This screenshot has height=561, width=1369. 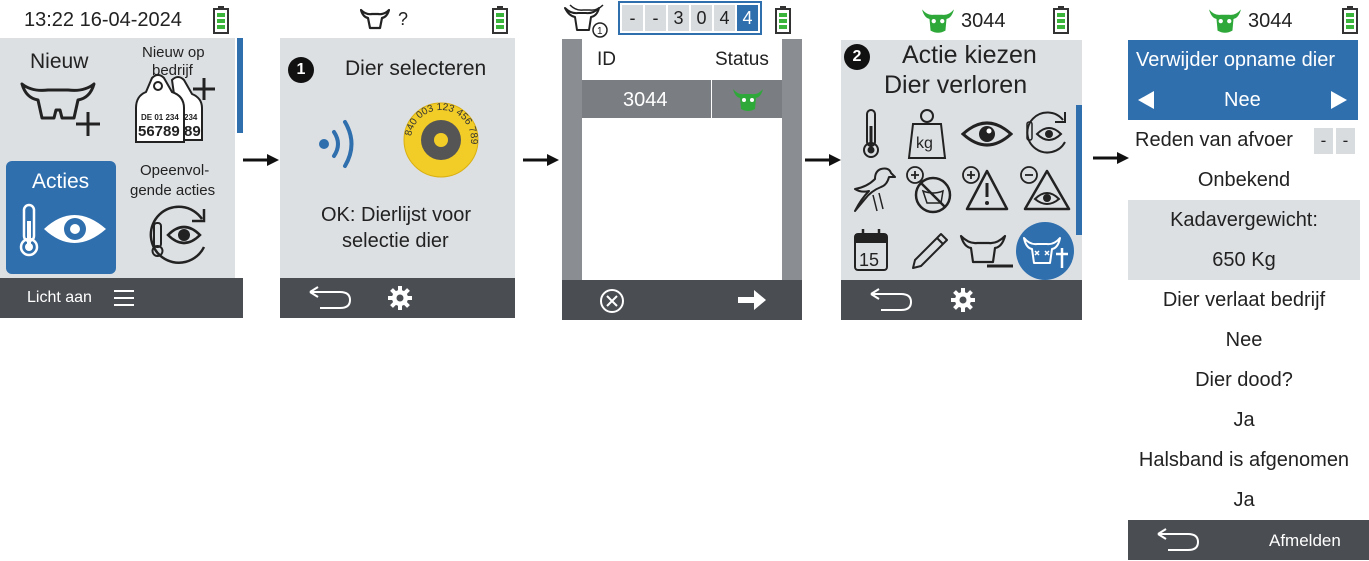 I want to click on menu-icon, so click(x=124, y=298).